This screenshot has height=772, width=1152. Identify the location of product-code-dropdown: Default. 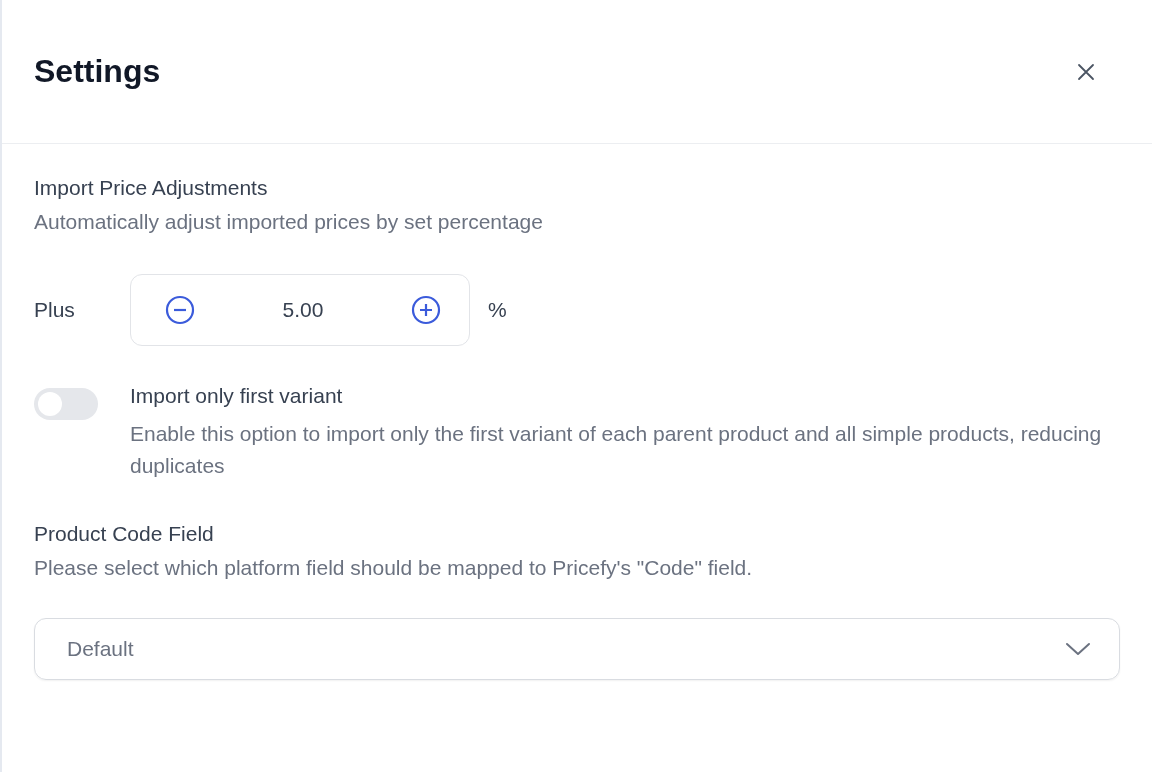
(577, 649).